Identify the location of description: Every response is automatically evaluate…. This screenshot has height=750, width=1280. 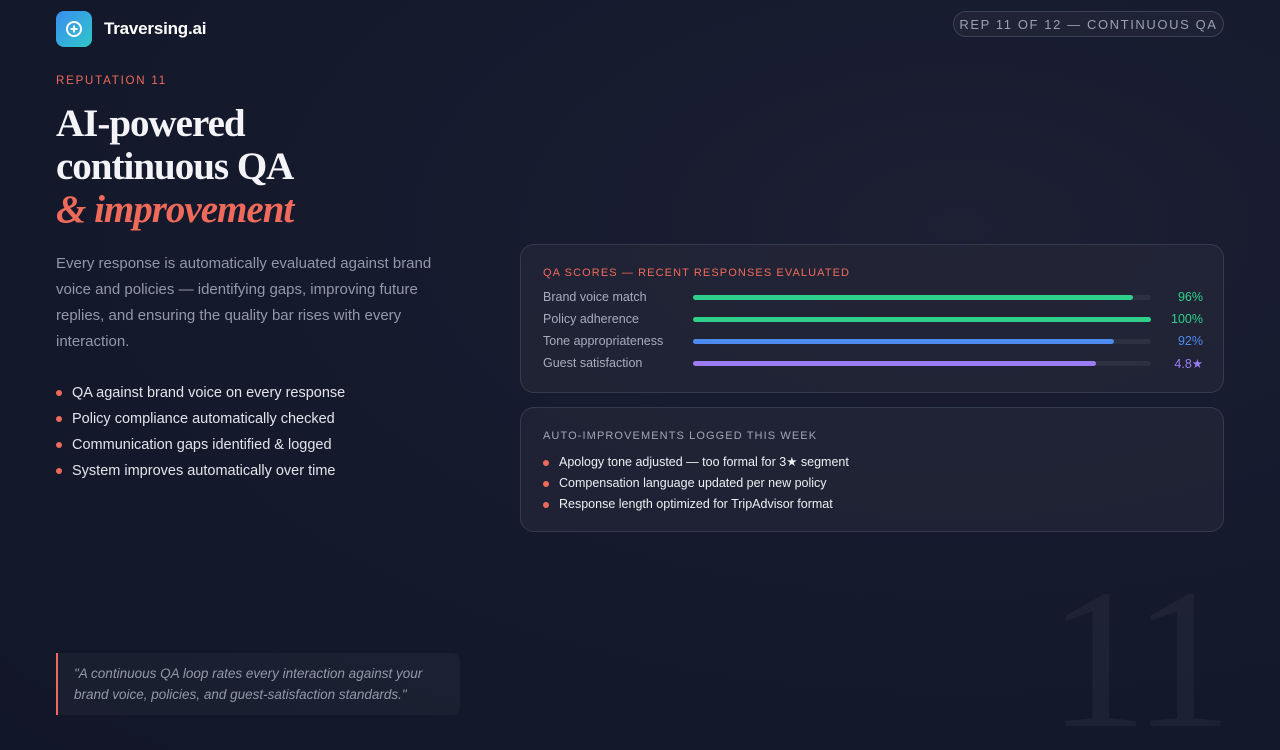
(244, 302).